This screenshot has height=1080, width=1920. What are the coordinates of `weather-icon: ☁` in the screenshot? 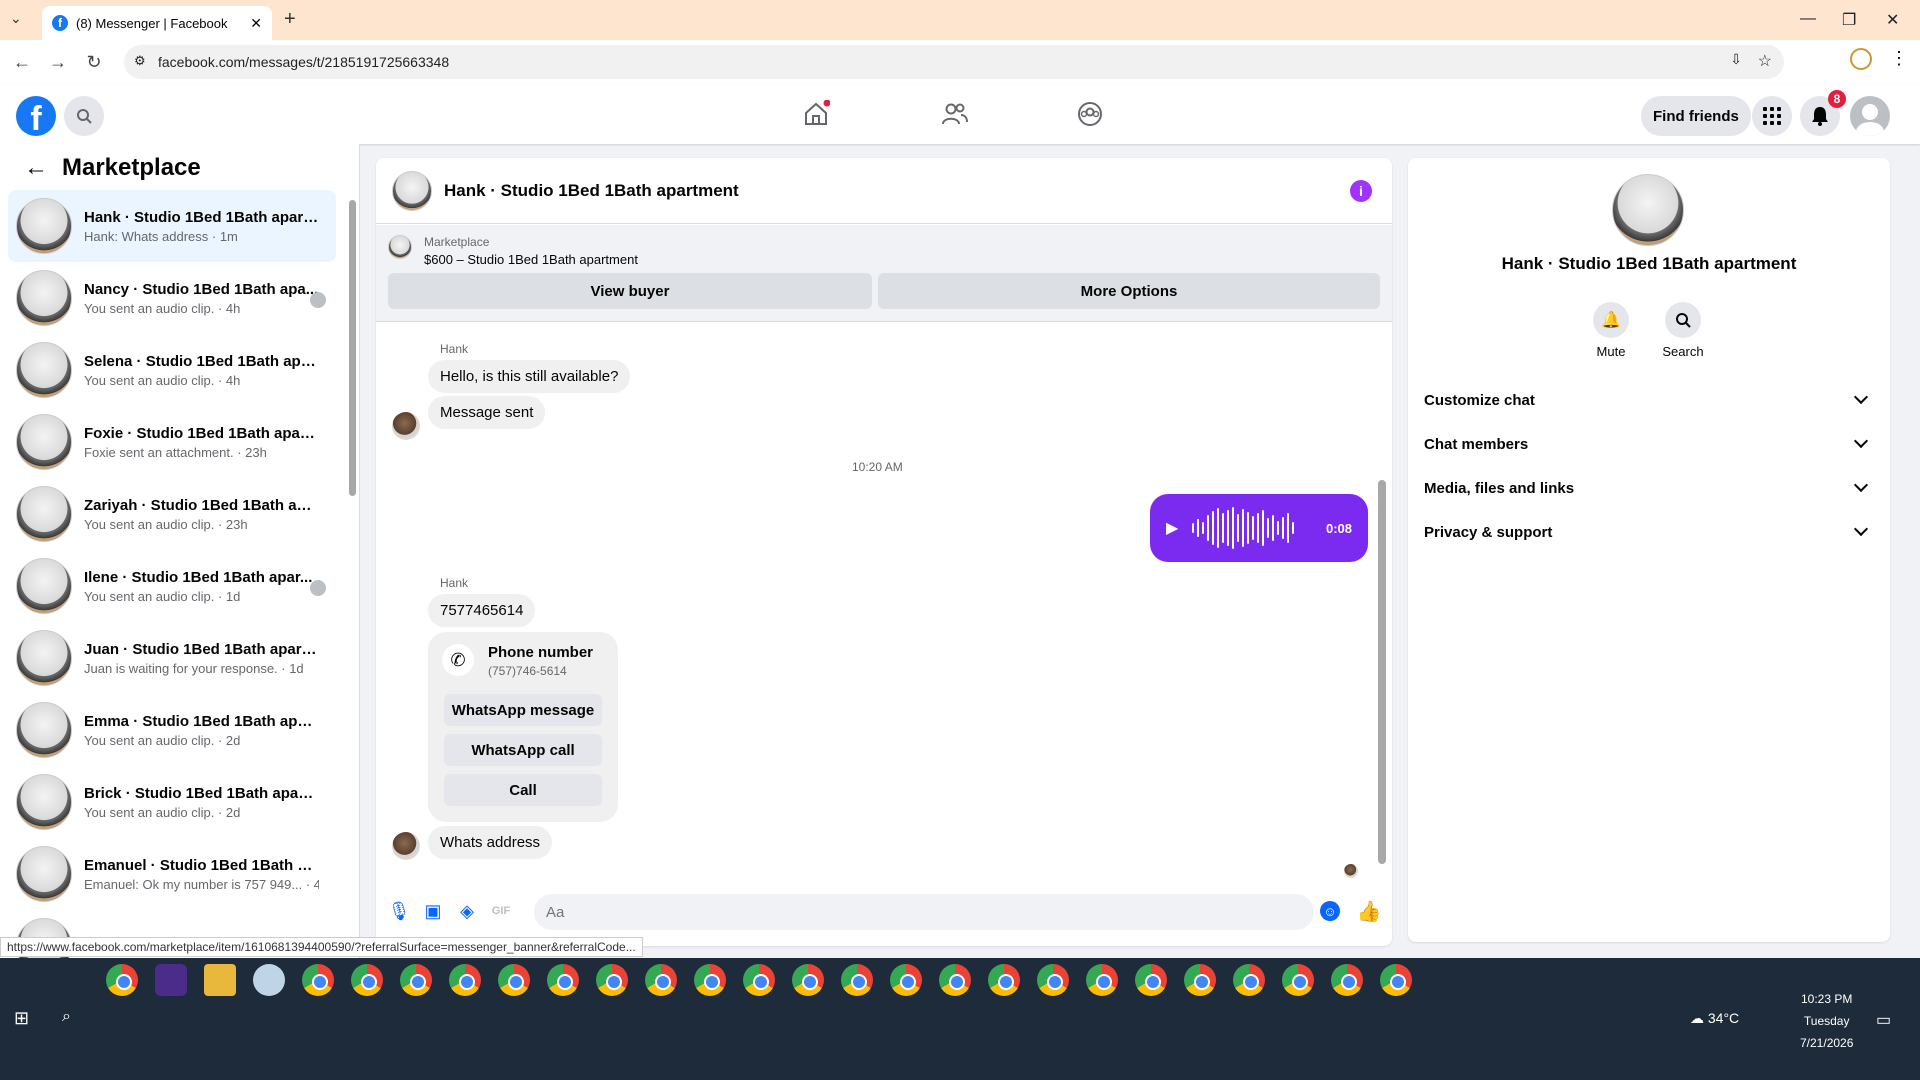 It's located at (1699, 1018).